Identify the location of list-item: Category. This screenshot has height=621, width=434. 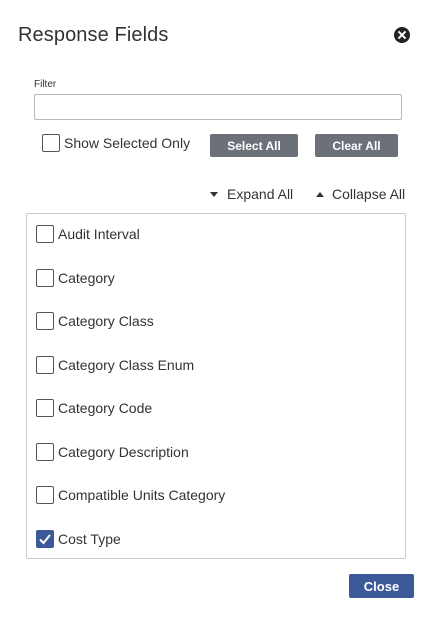
(75, 278).